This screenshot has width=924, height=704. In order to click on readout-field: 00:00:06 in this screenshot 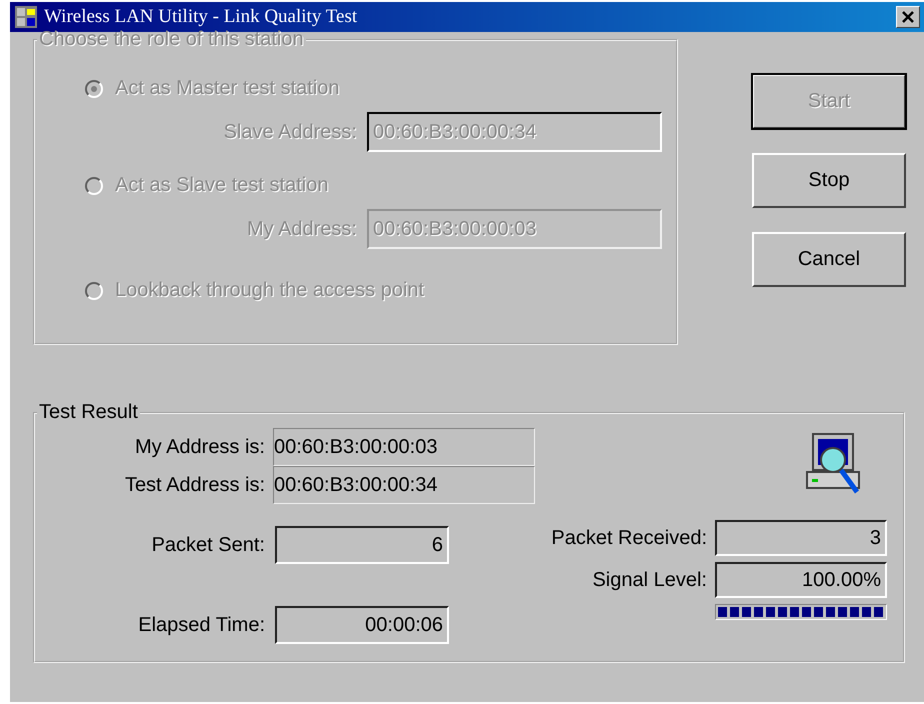, I will do `click(362, 625)`.